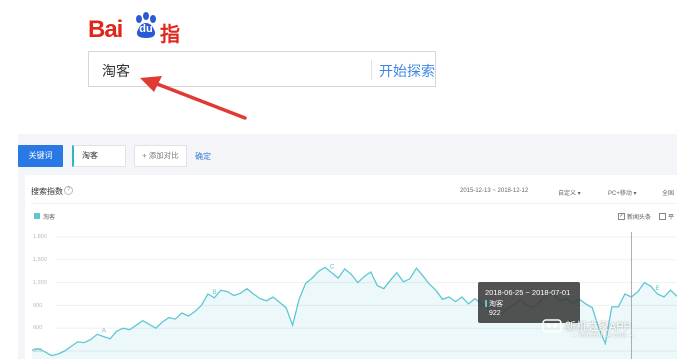  I want to click on annotation-marker: C, so click(332, 267).